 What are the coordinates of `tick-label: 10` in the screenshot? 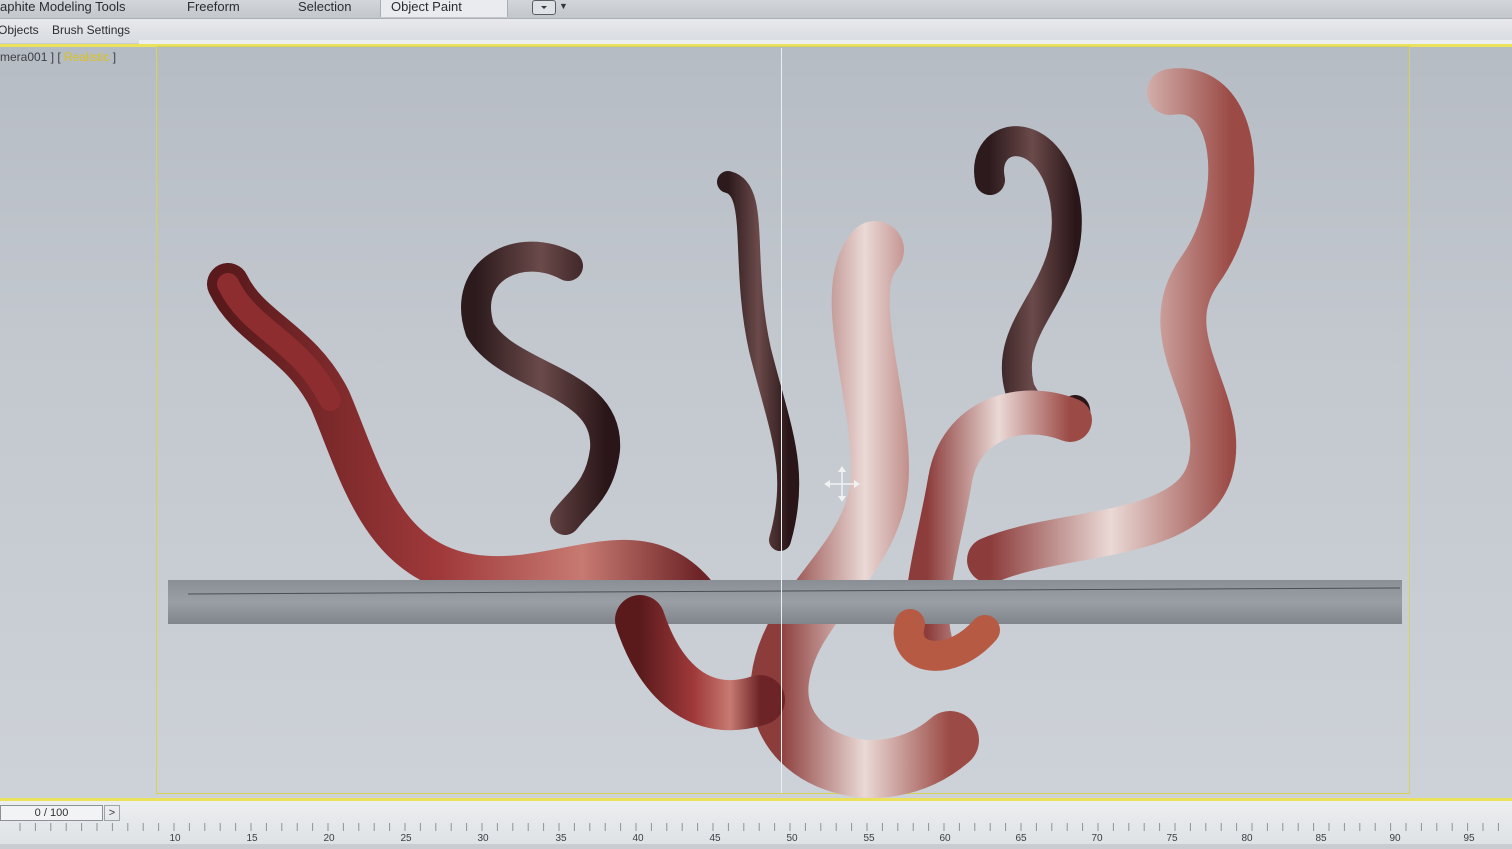 It's located at (175, 838).